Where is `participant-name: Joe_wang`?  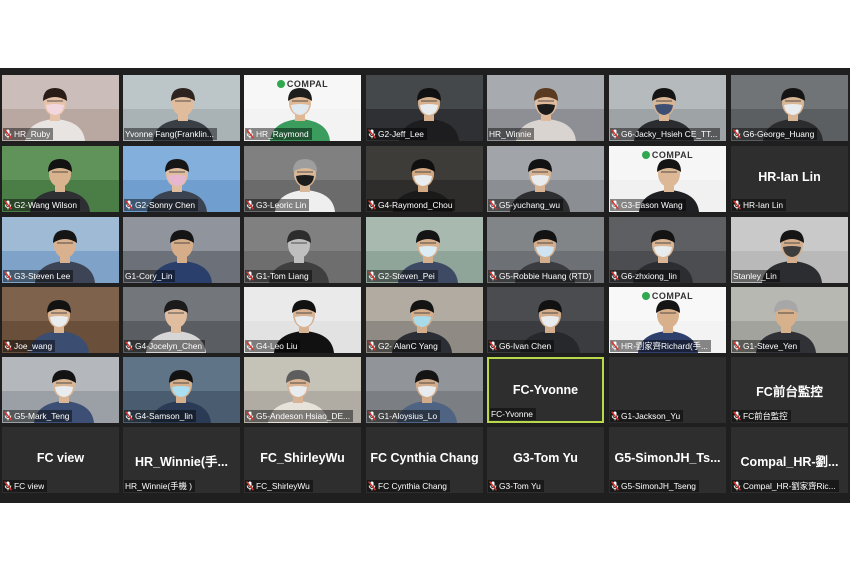
participant-name: Joe_wang is located at coordinates (33, 346).